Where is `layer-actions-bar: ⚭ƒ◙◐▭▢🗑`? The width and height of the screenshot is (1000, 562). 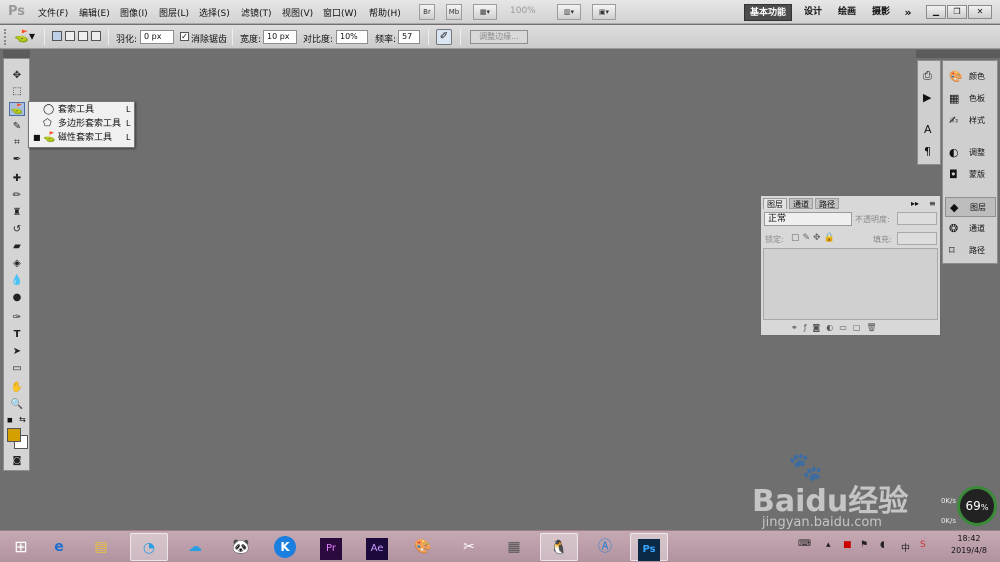 layer-actions-bar: ⚭ƒ◙◐▭▢🗑 is located at coordinates (837, 327).